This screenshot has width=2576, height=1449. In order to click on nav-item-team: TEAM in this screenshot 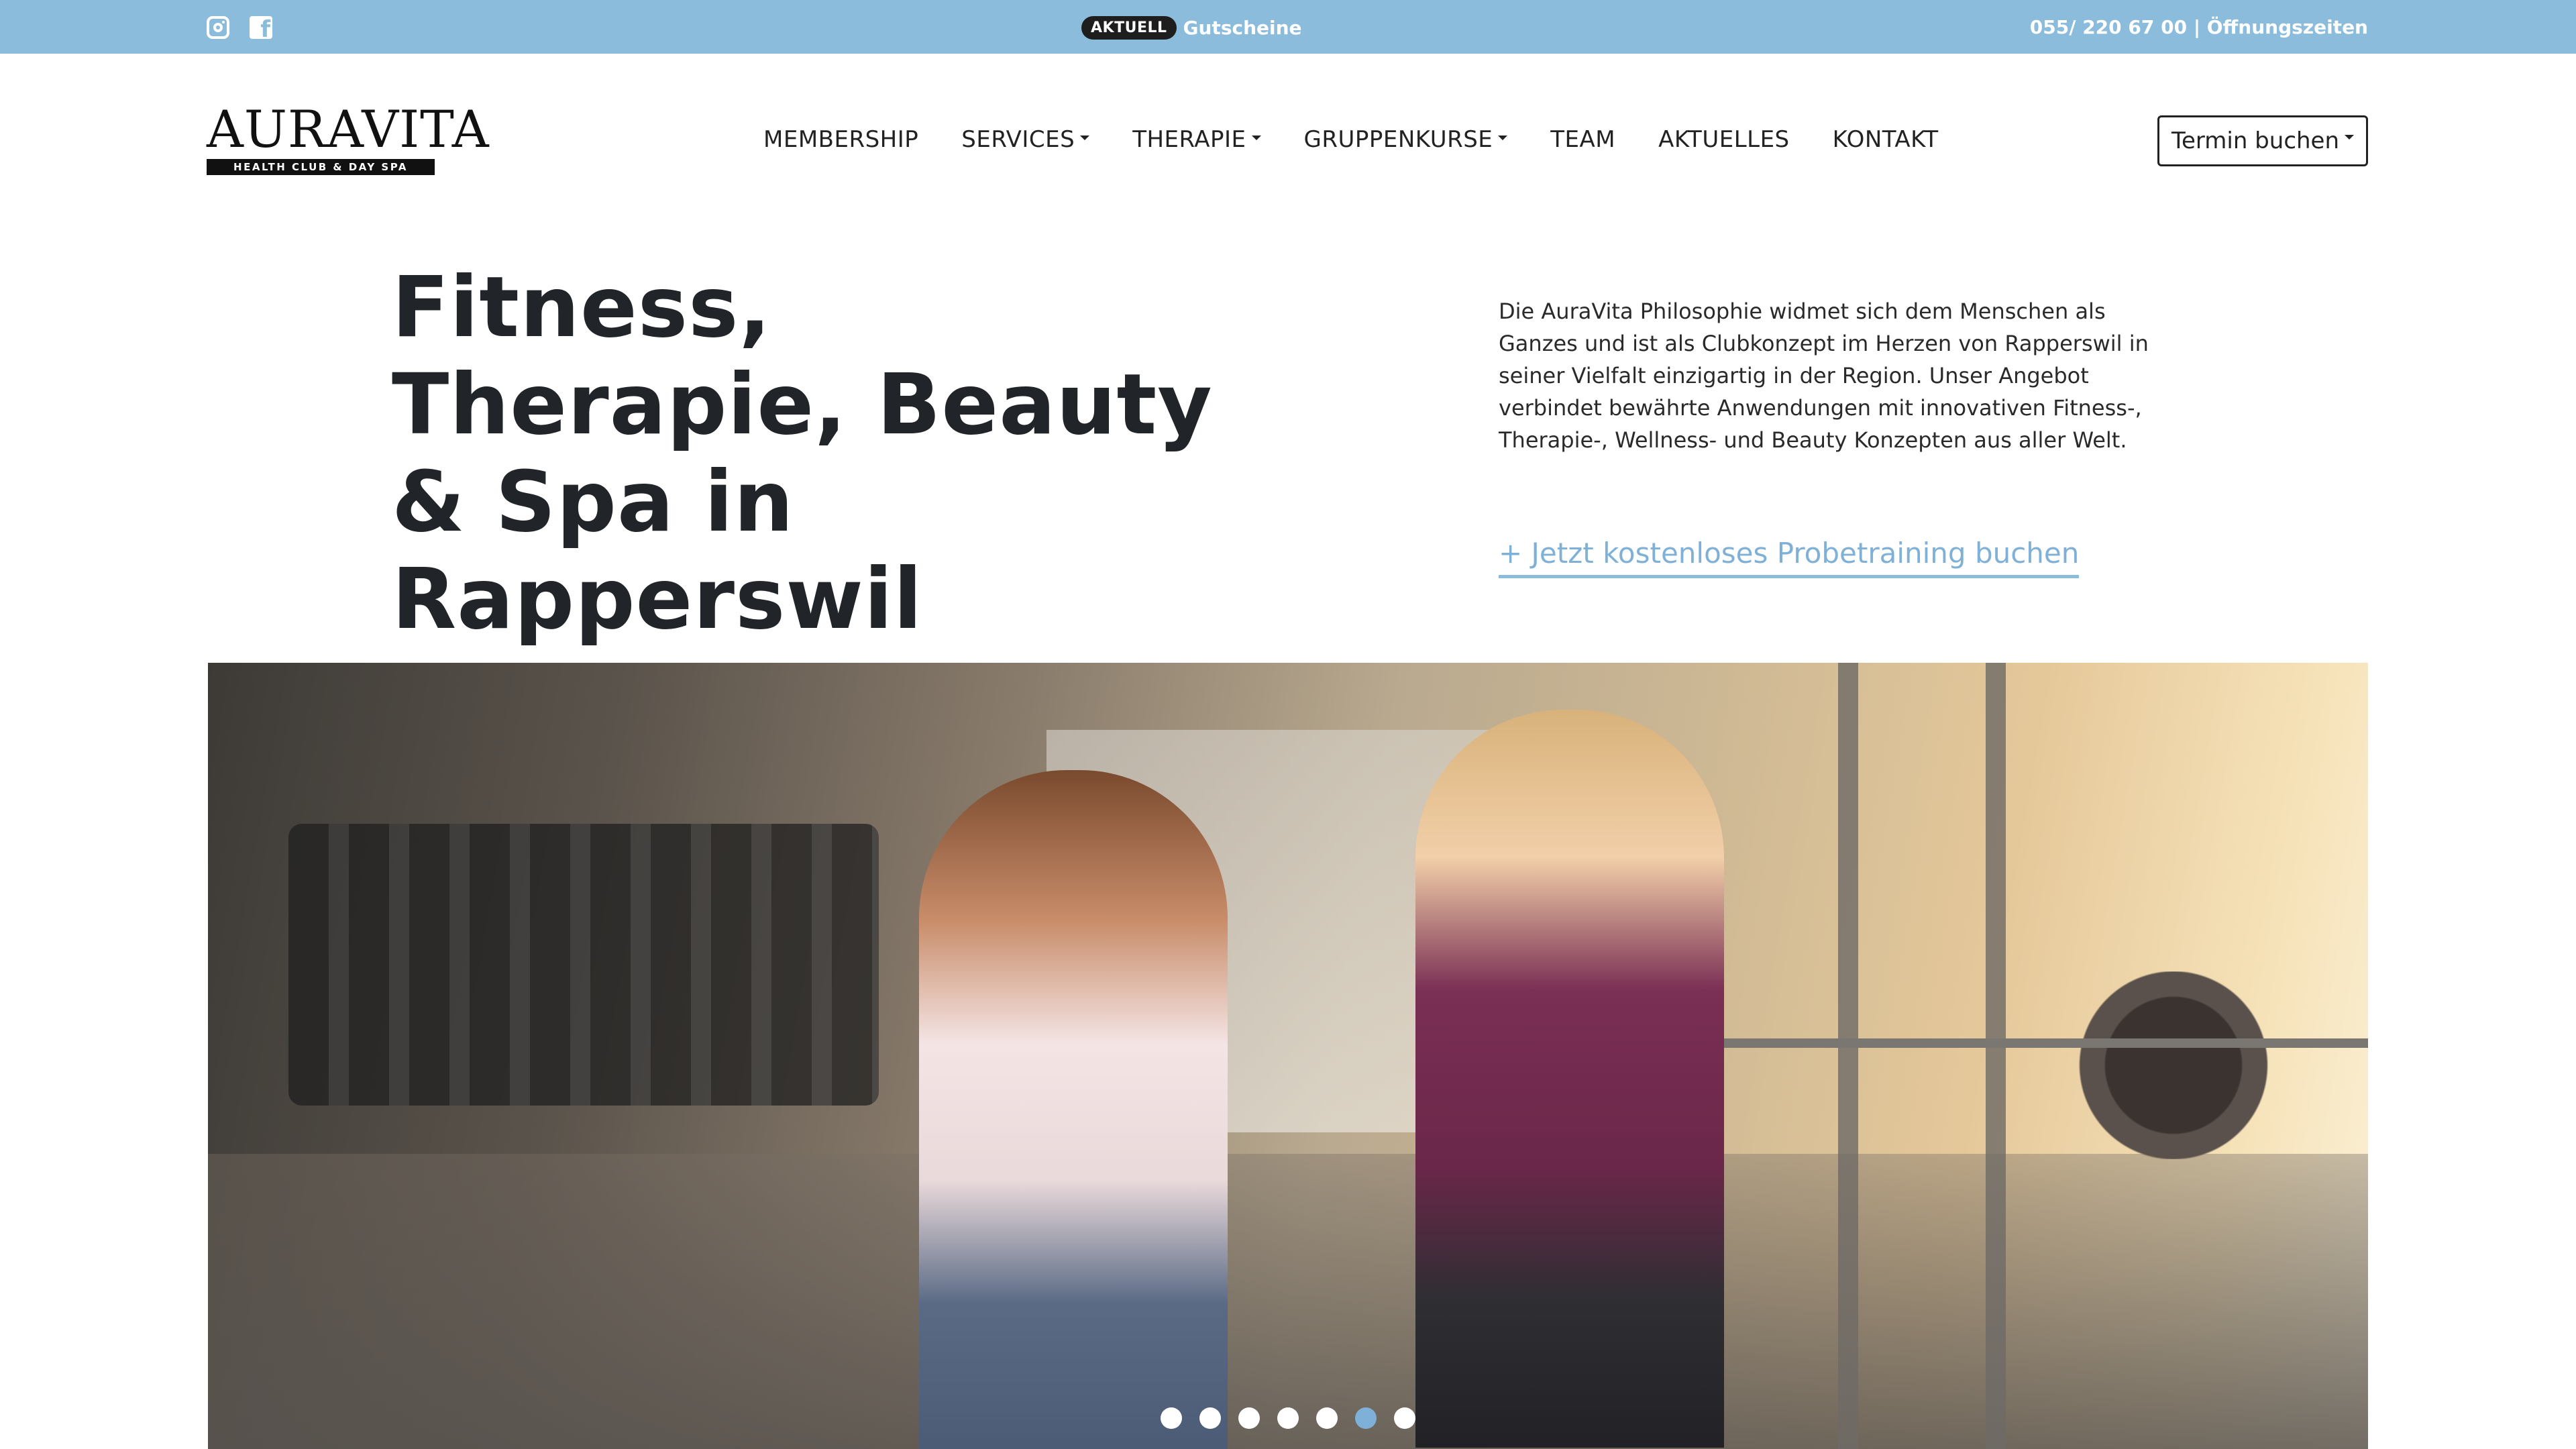, I will do `click(1582, 139)`.